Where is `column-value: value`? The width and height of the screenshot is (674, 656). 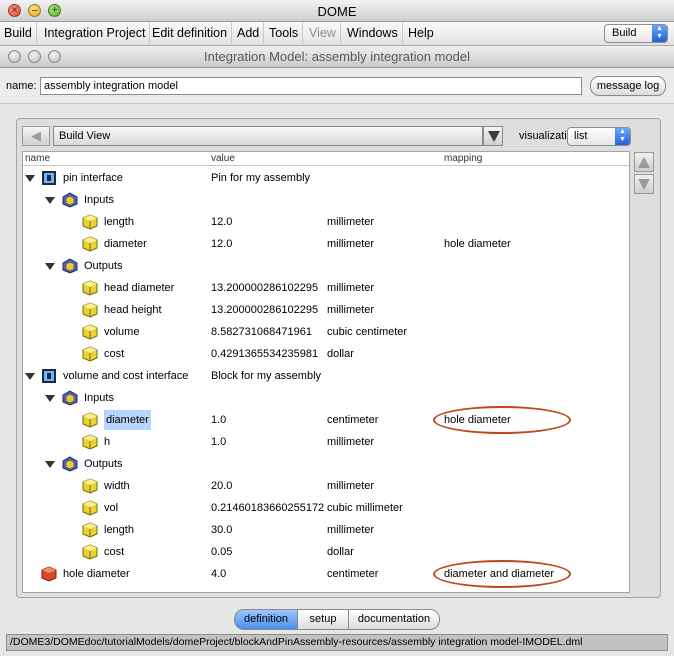
column-value: value is located at coordinates (223, 158).